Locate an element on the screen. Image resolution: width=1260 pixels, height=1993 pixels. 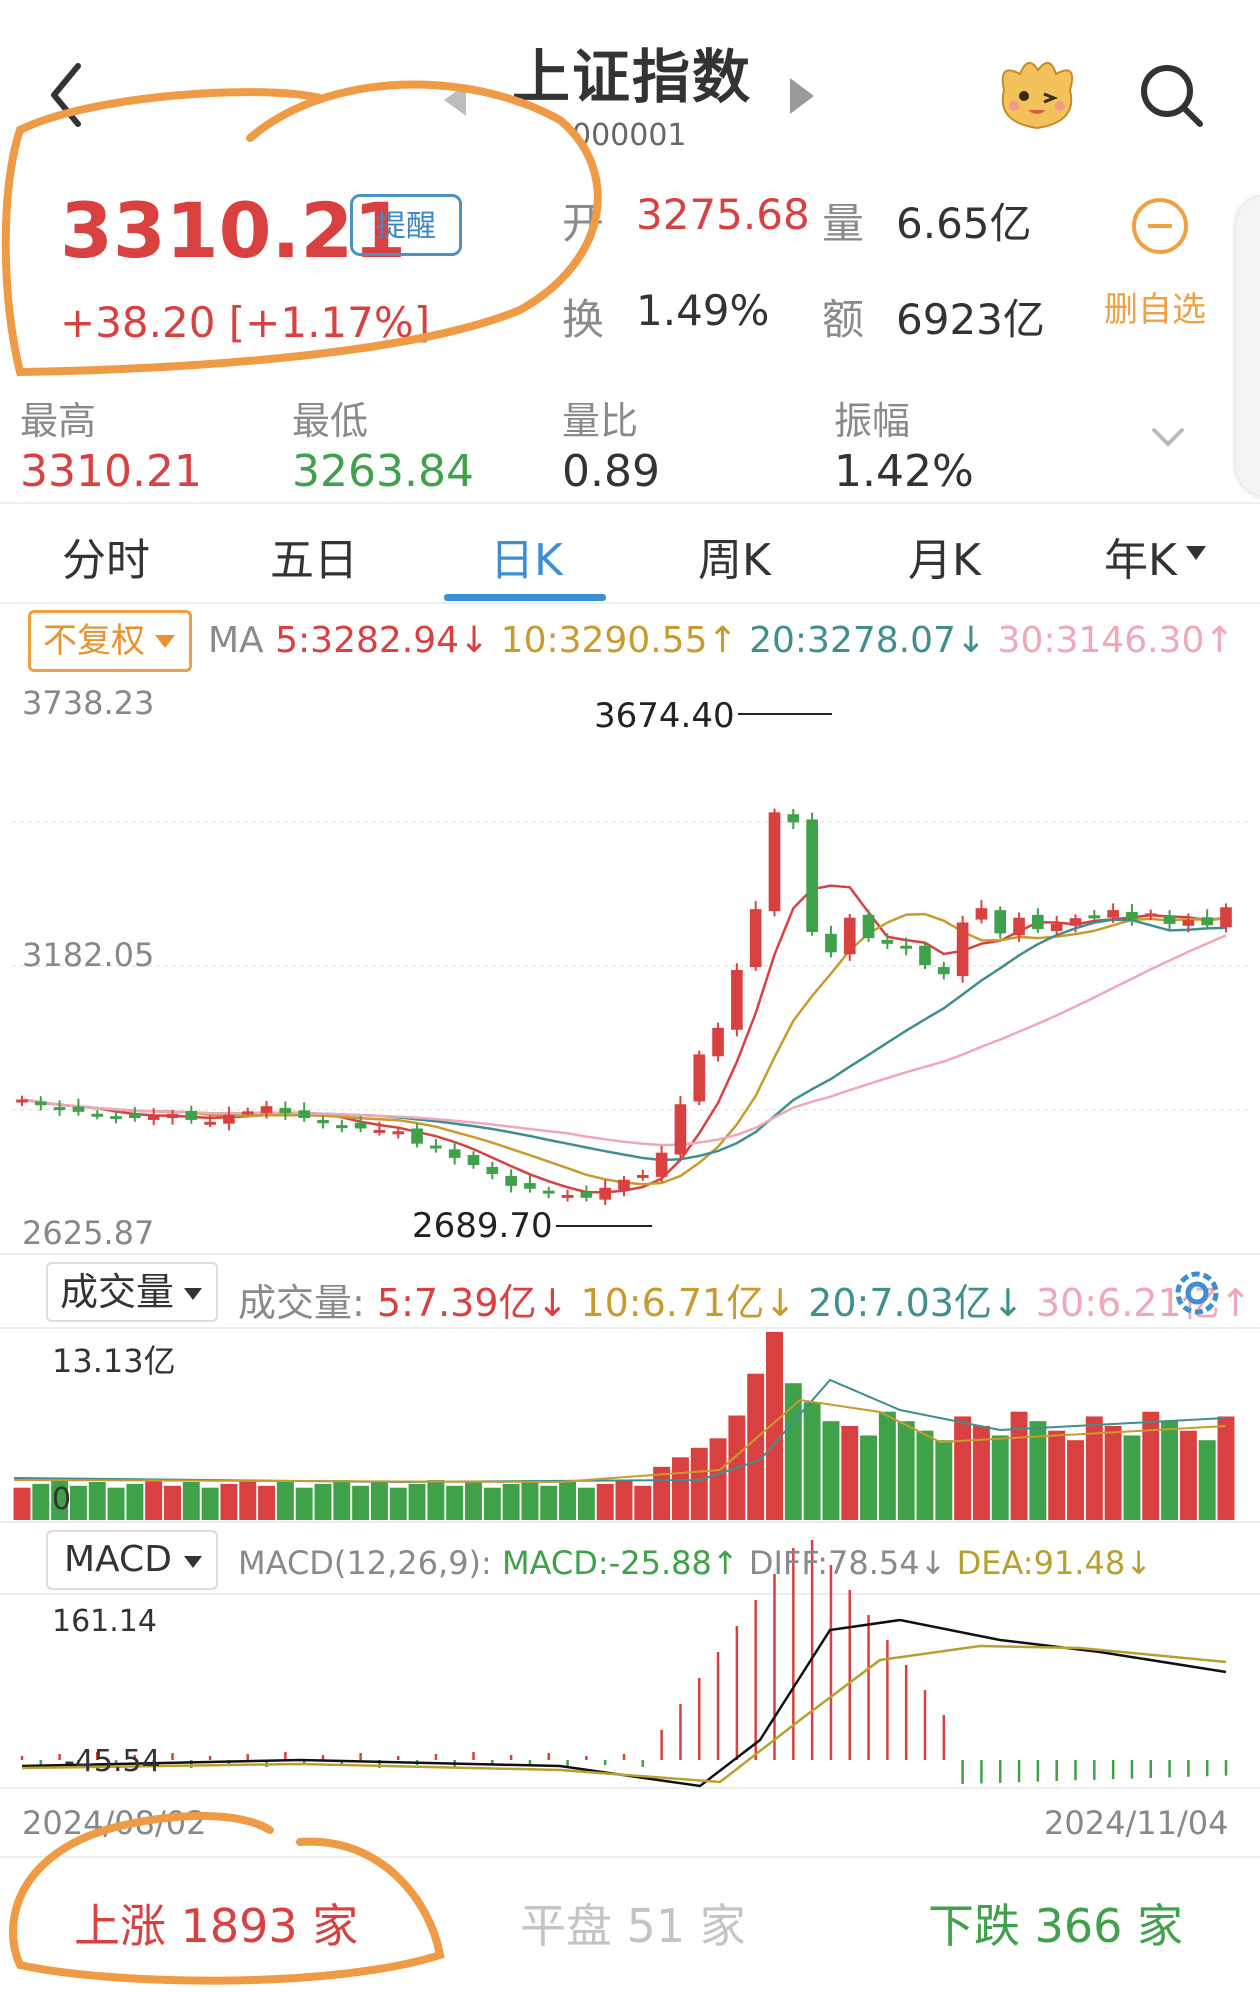
diff-line is located at coordinates (624, 1703).